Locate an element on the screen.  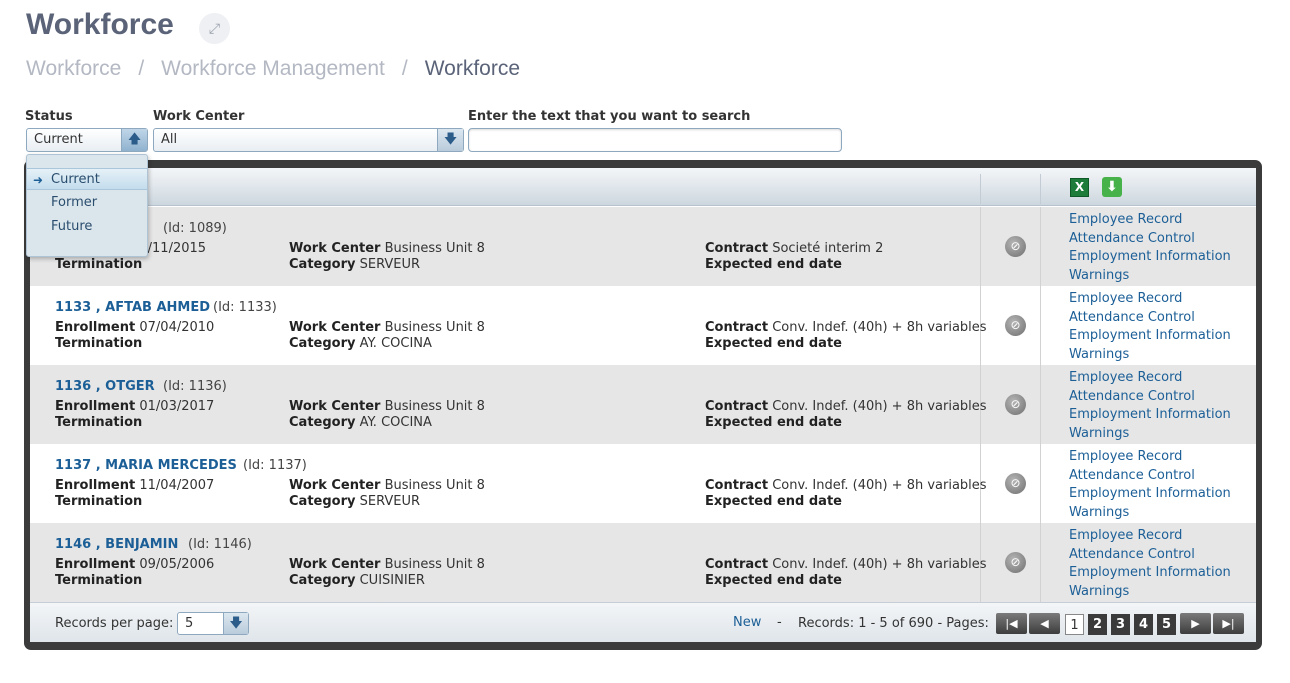
search-label: Enter the text that you want to search is located at coordinates (609, 116).